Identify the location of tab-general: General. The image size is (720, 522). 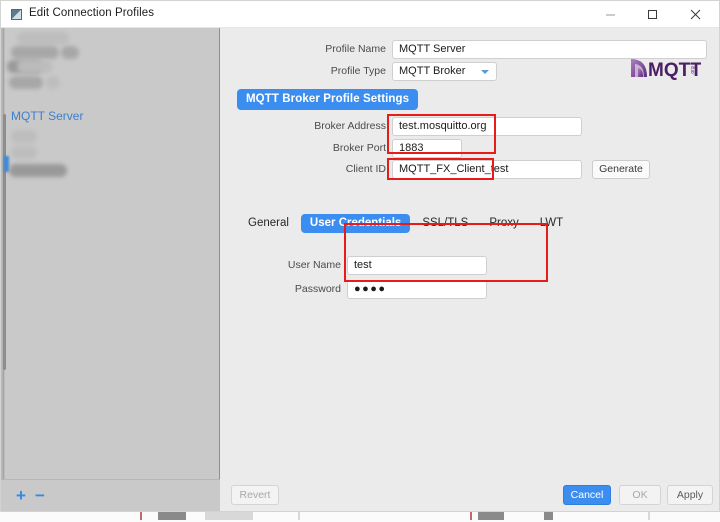
(268, 223).